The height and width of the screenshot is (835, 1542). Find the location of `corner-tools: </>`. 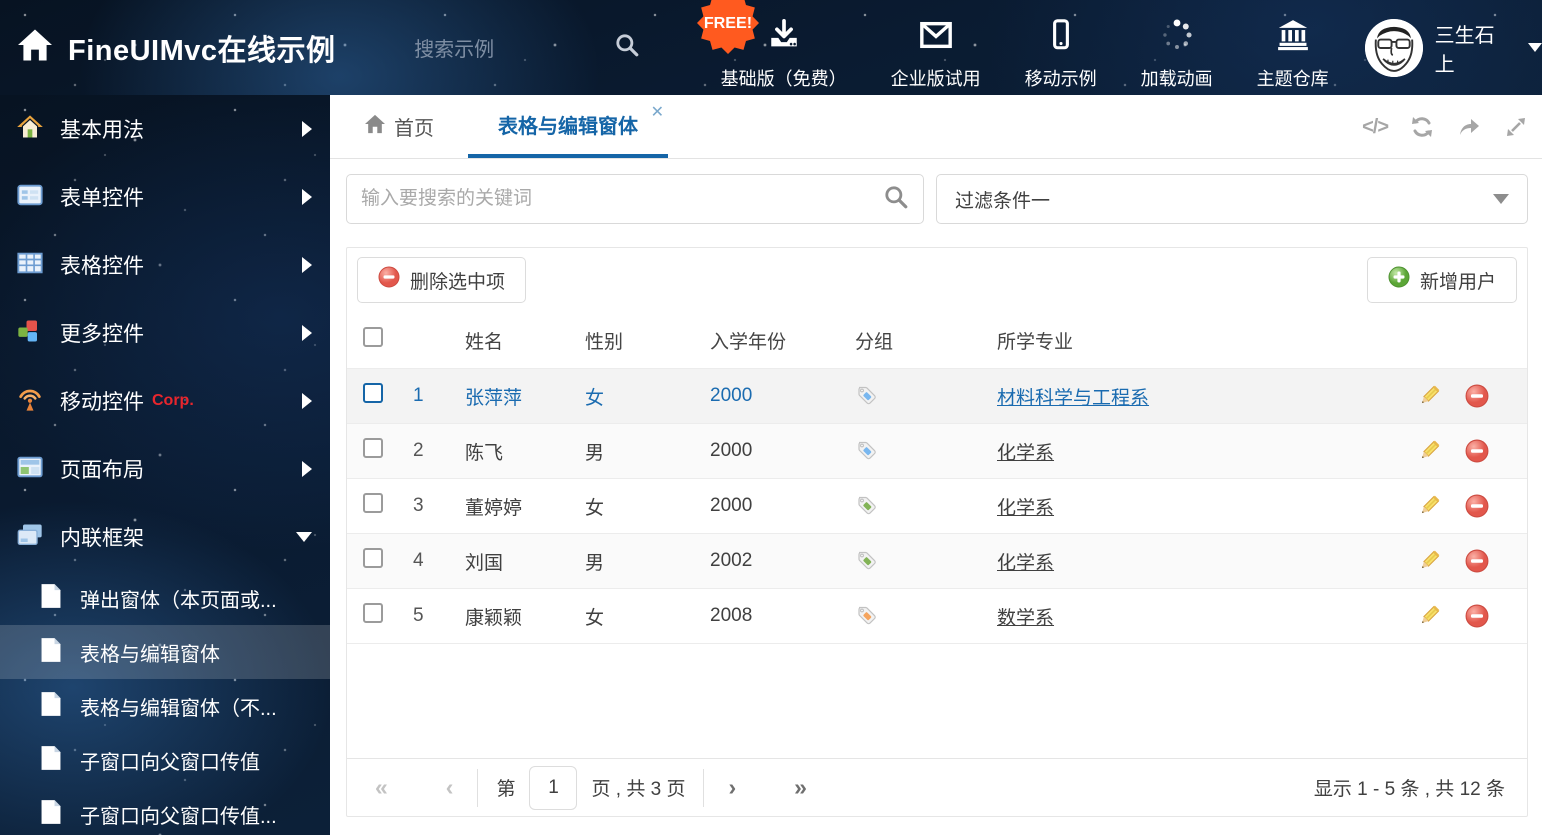

corner-tools: </> is located at coordinates (1445, 127).